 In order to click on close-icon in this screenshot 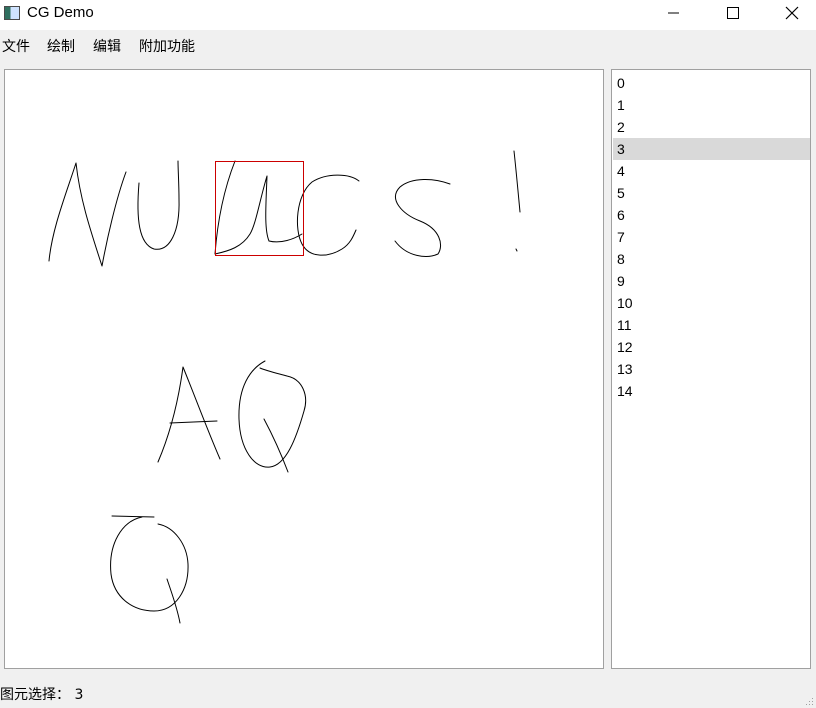, I will do `click(792, 13)`.